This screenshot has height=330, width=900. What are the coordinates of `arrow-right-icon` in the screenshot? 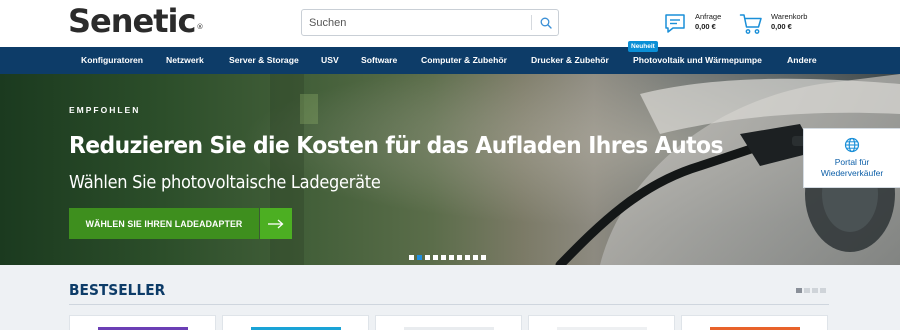 It's located at (276, 223).